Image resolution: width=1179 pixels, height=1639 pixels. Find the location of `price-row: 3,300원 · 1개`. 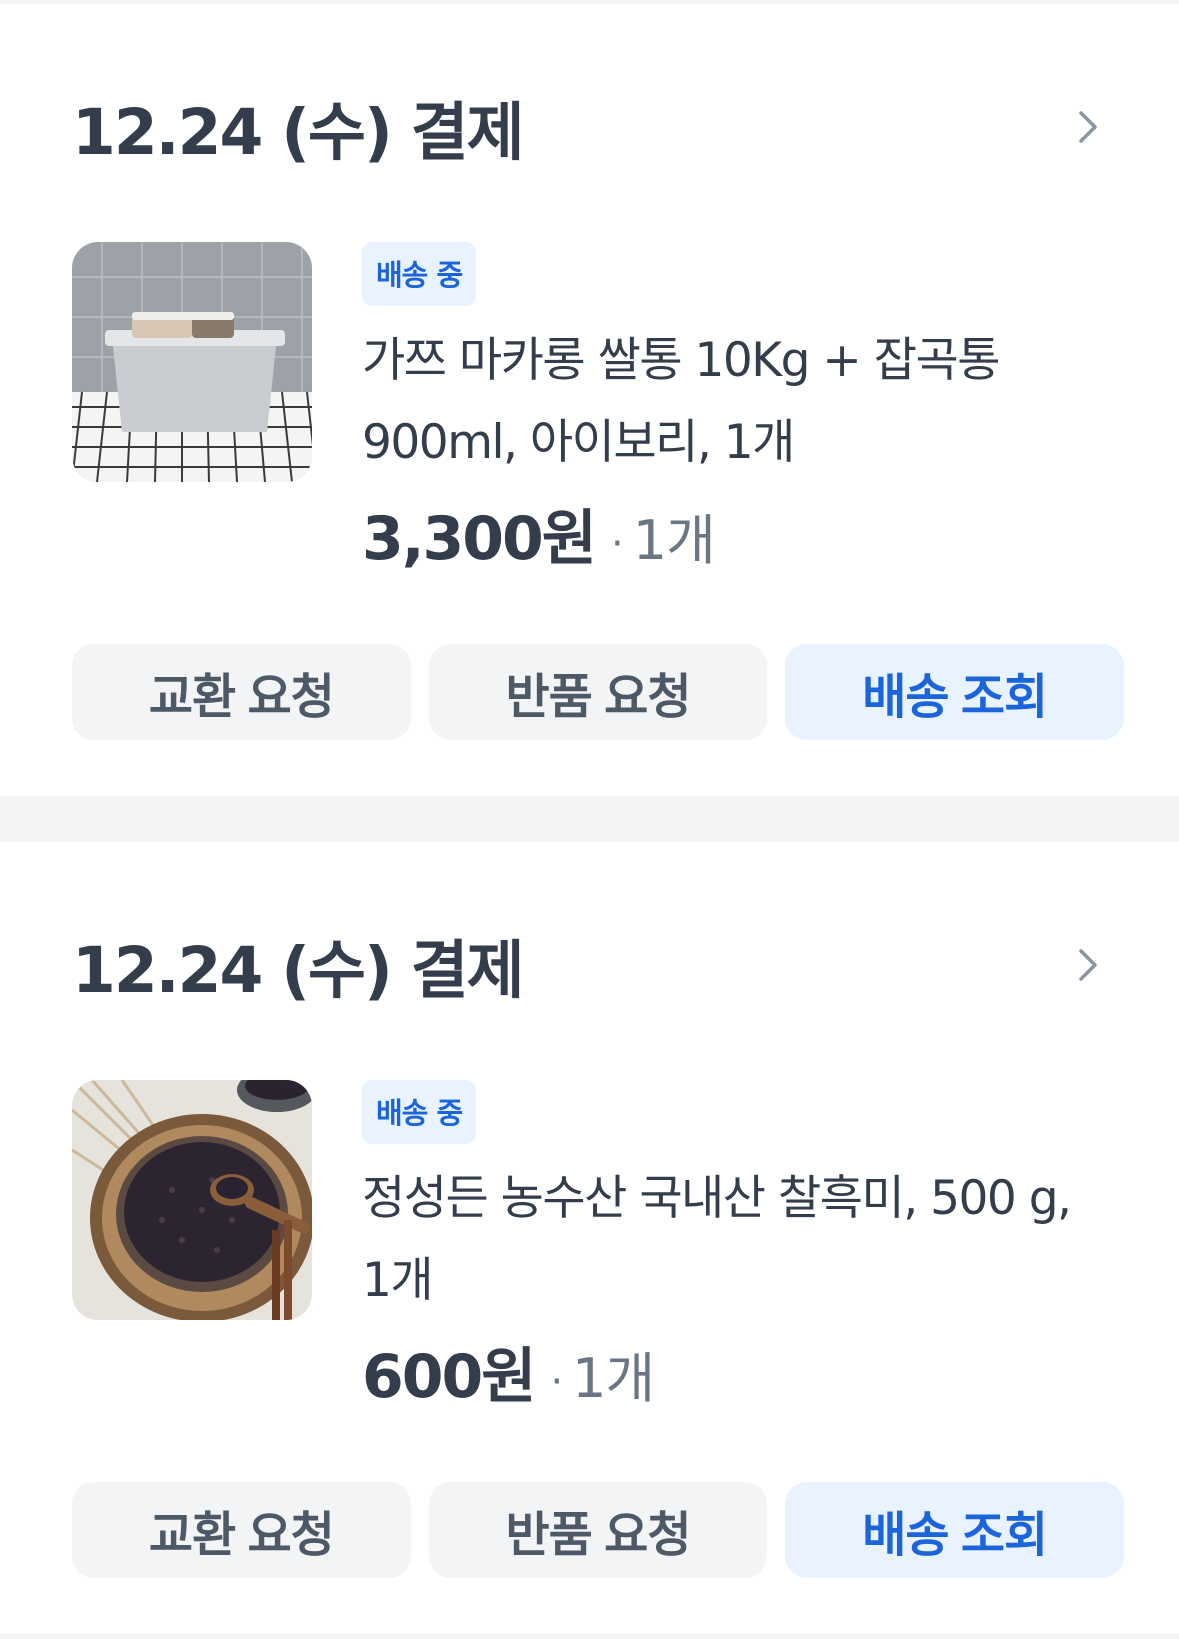

price-row: 3,300원 · 1개 is located at coordinates (722, 533).